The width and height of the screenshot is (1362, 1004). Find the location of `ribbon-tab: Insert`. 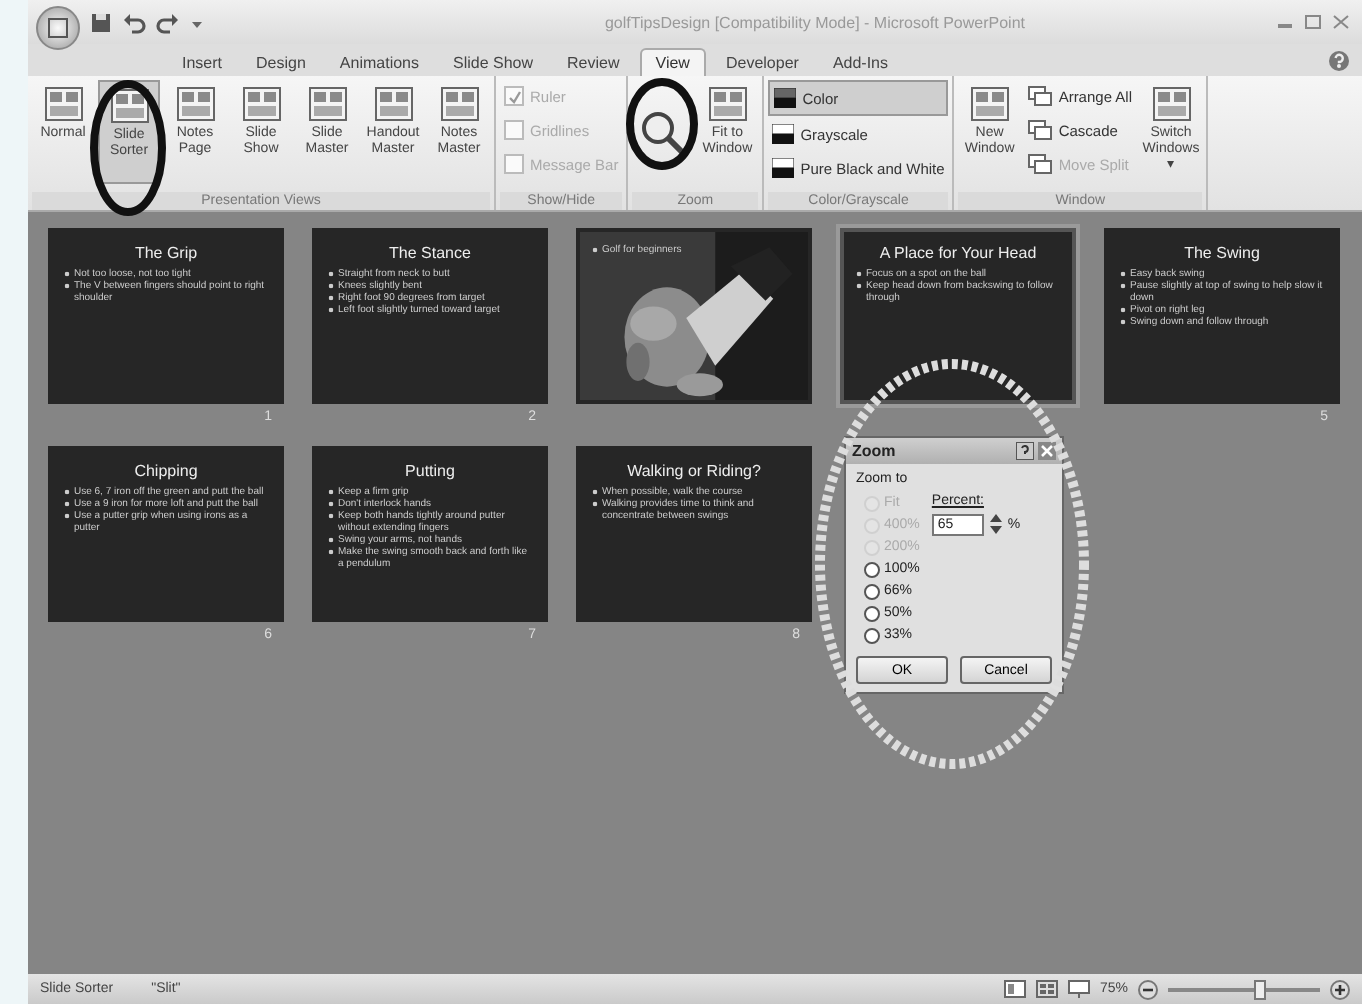

ribbon-tab: Insert is located at coordinates (202, 63).